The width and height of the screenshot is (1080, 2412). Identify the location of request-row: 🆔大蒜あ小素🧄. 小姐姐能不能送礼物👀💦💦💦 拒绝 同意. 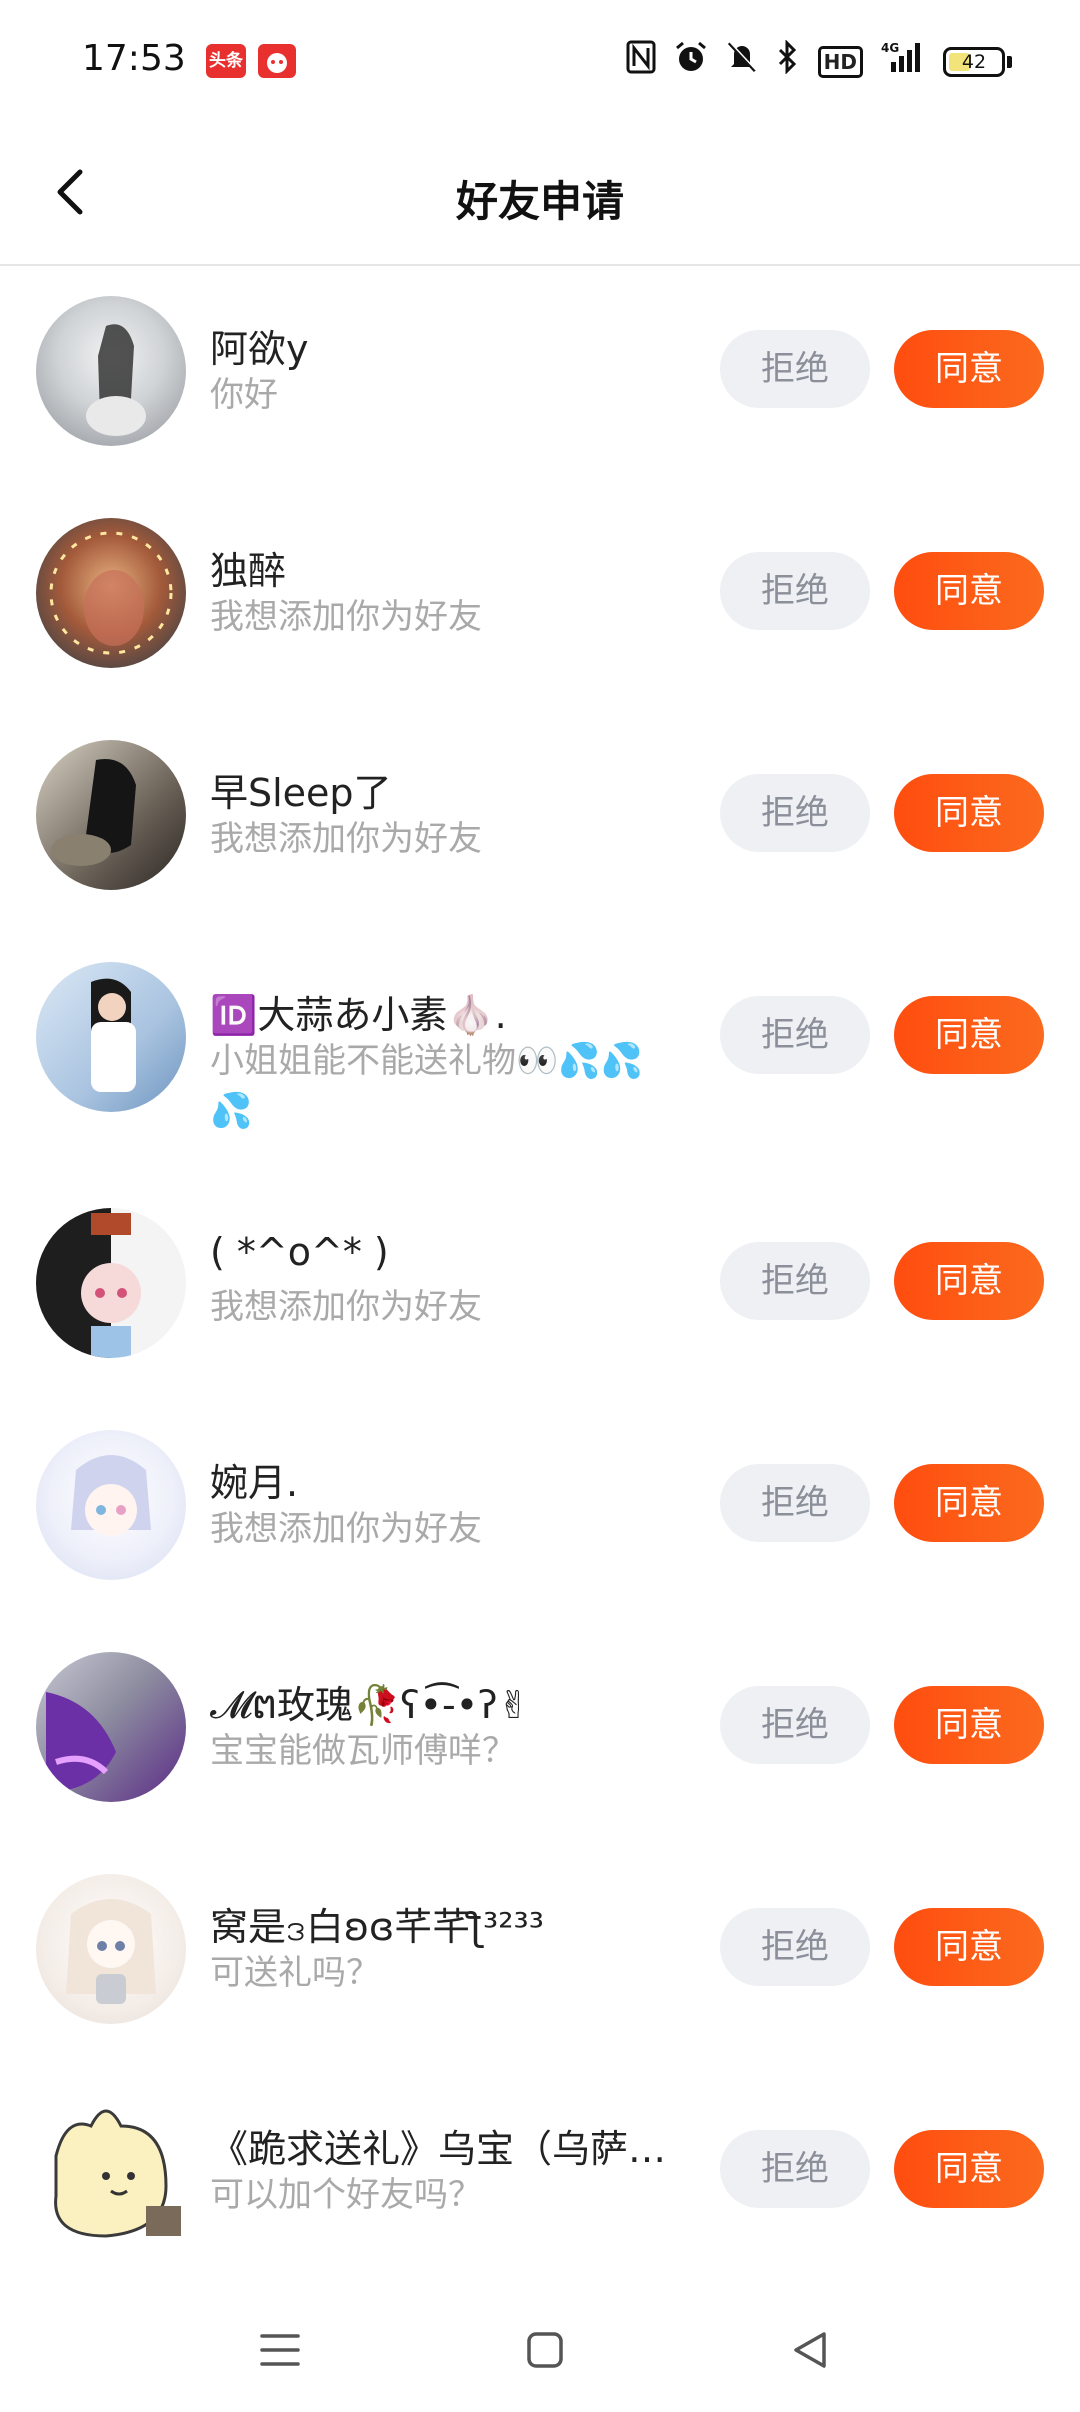
(540, 1055).